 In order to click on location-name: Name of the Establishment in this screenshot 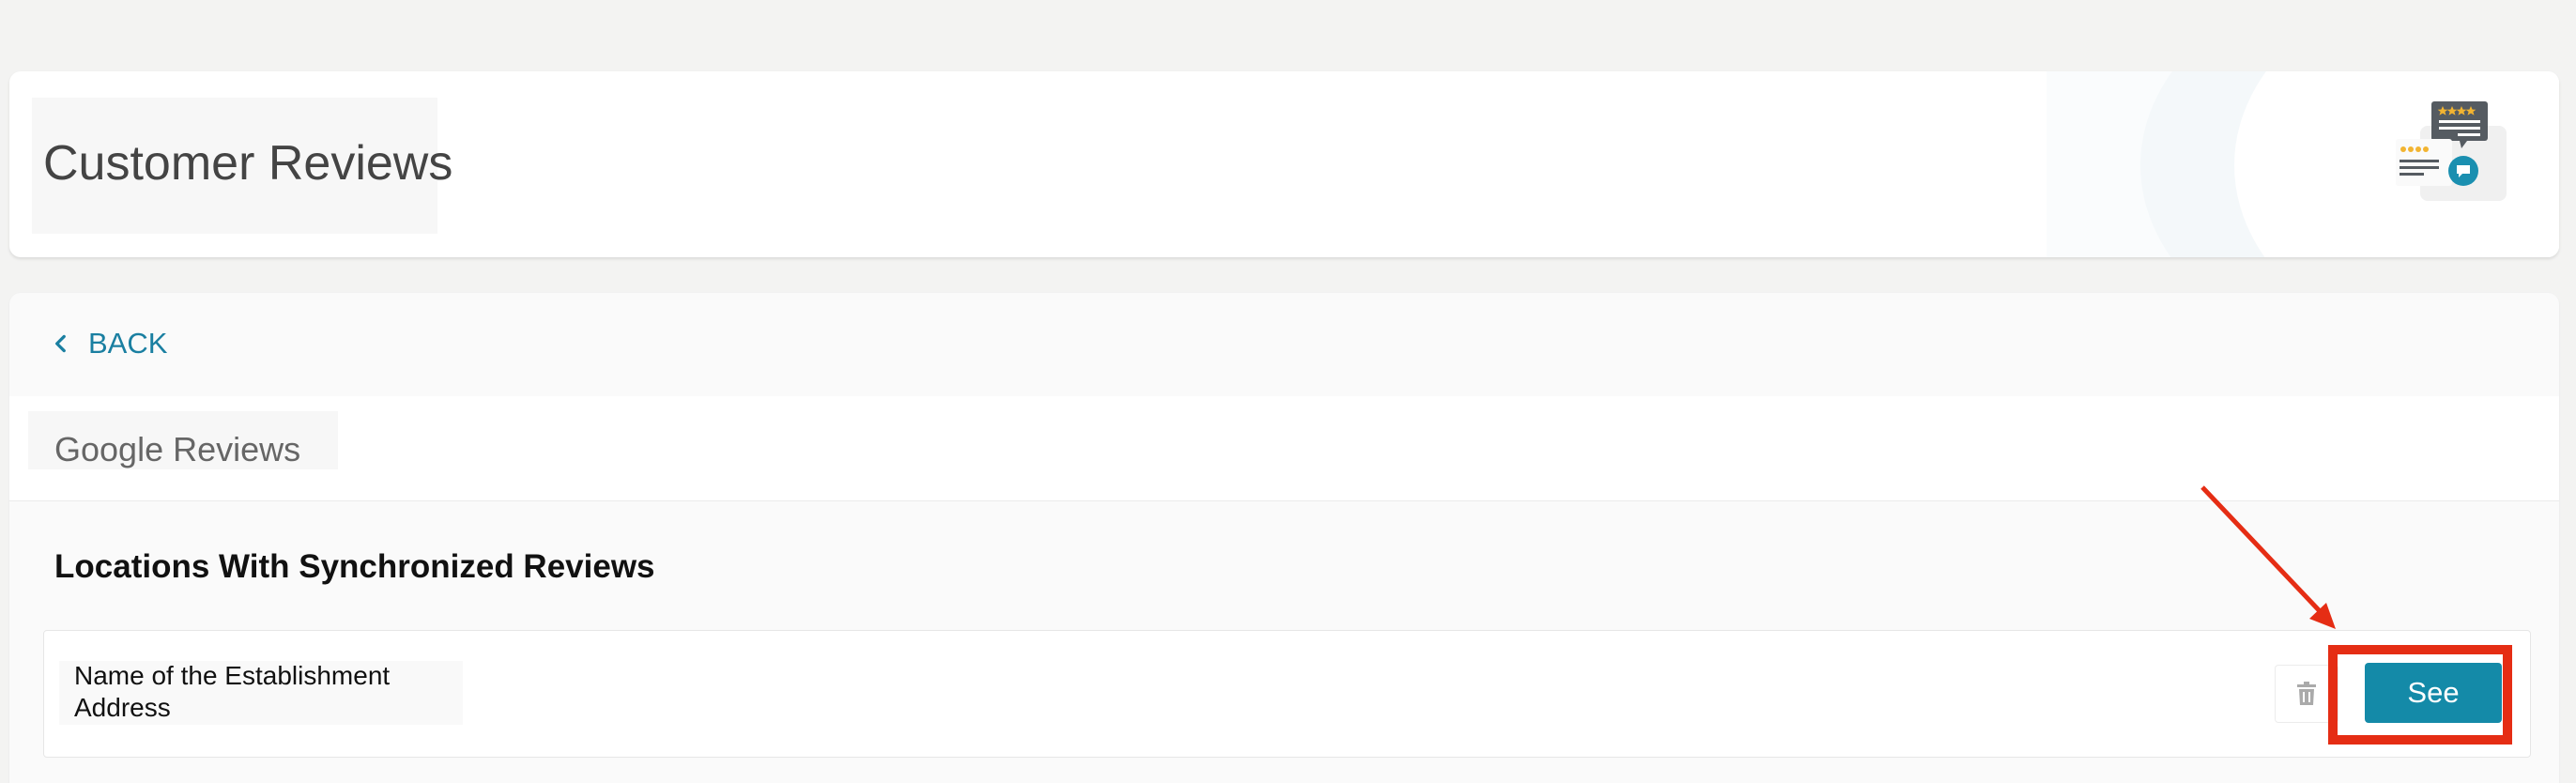, I will do `click(233, 676)`.